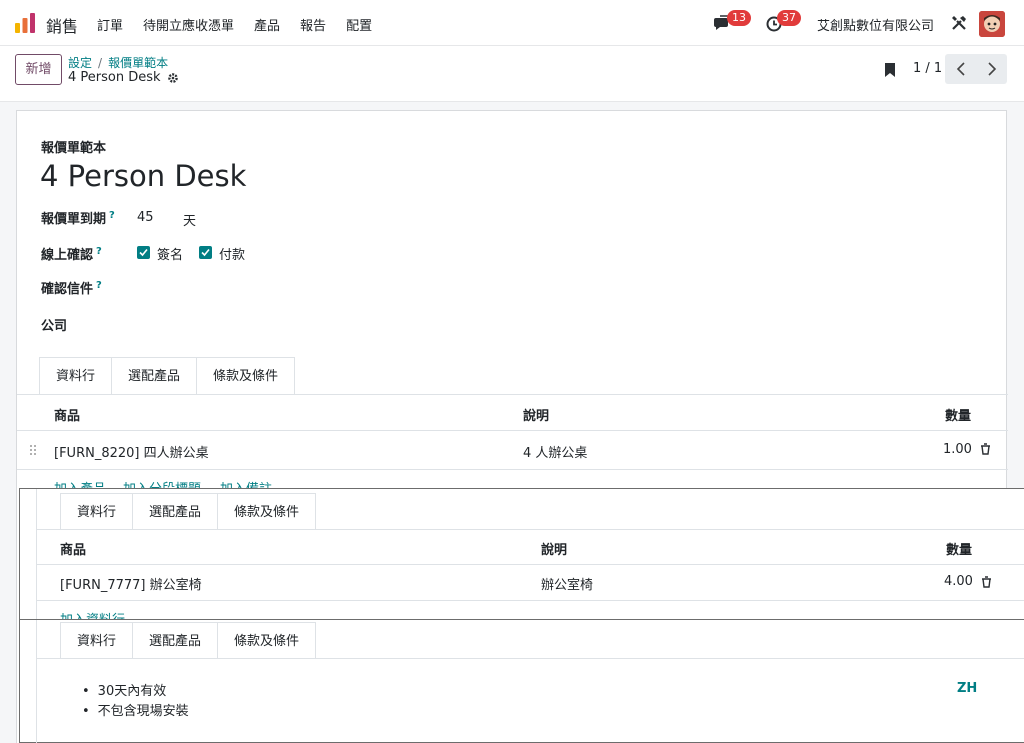  I want to click on company-label: 公司, so click(54, 326).